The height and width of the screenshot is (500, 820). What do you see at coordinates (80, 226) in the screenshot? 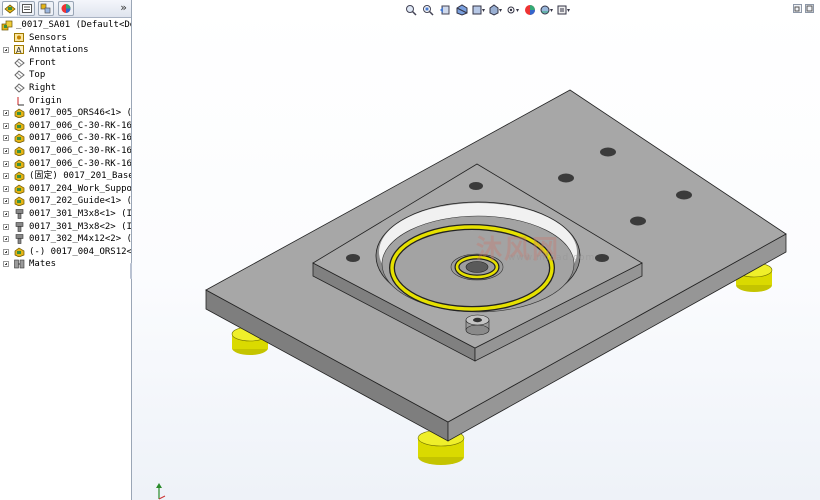
I see `tree-item-label: 0017_301_M3x8<2> (ISO` at bounding box center [80, 226].